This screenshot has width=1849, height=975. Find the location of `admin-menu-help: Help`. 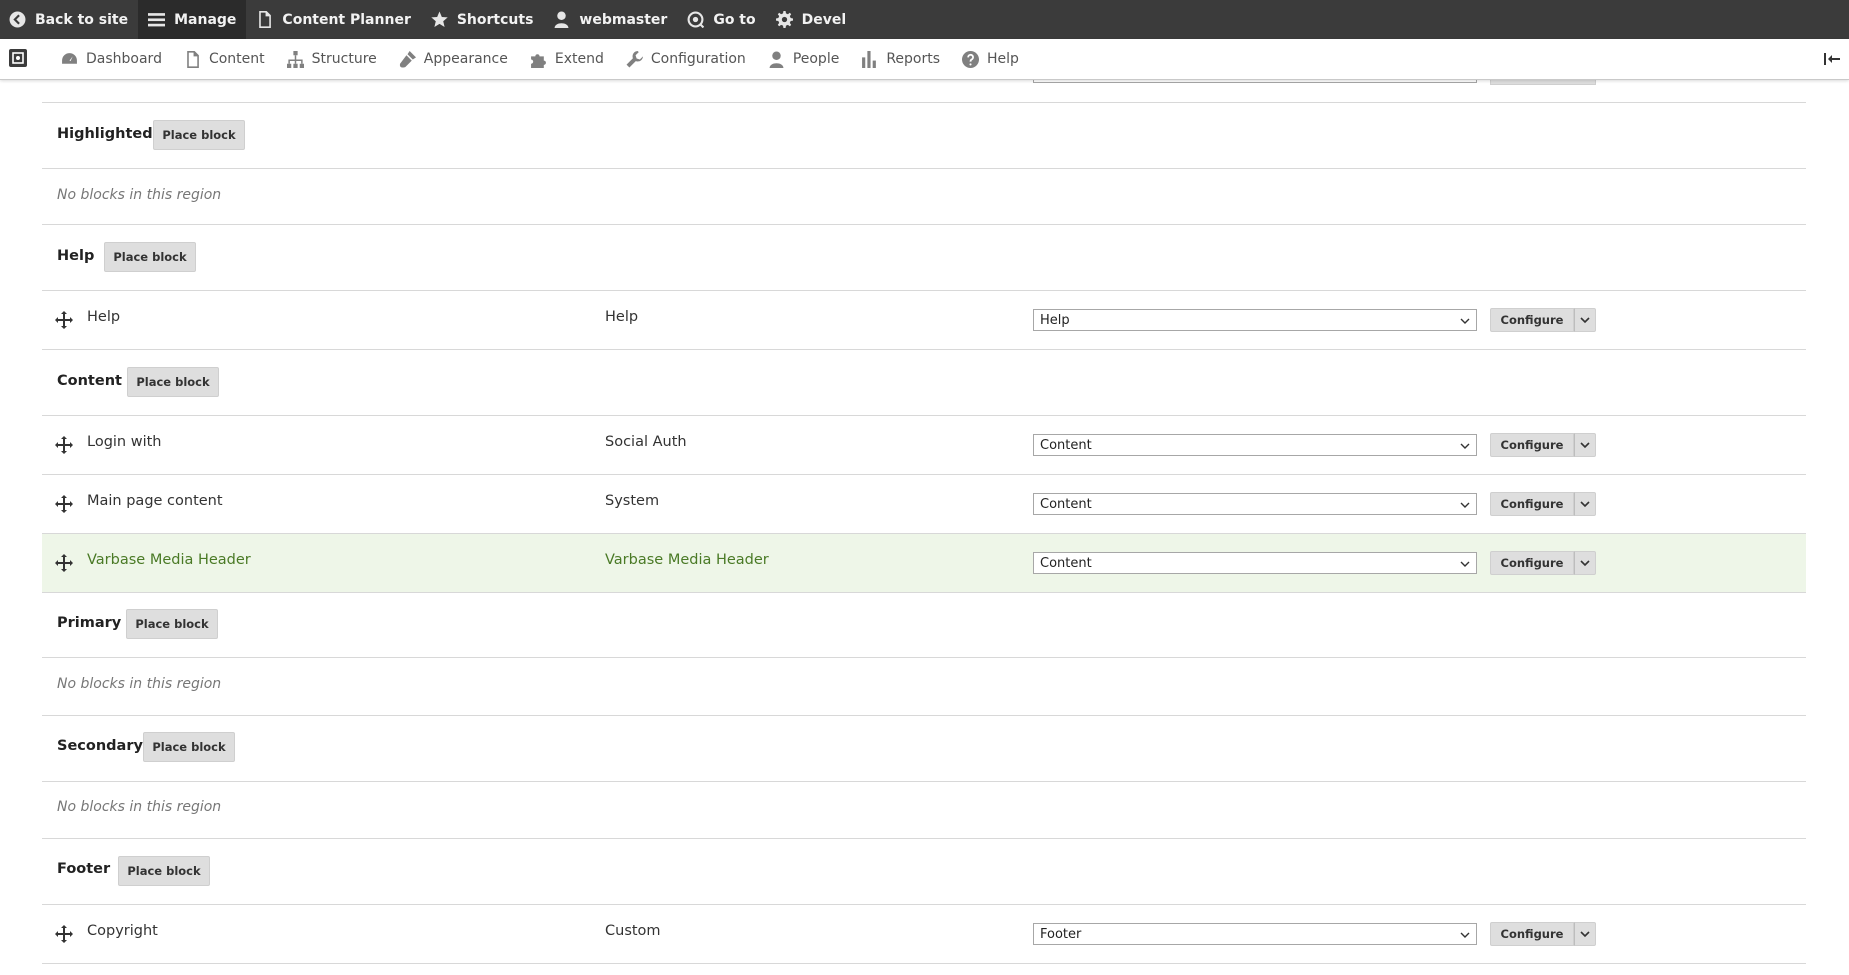

admin-menu-help: Help is located at coordinates (990, 59).